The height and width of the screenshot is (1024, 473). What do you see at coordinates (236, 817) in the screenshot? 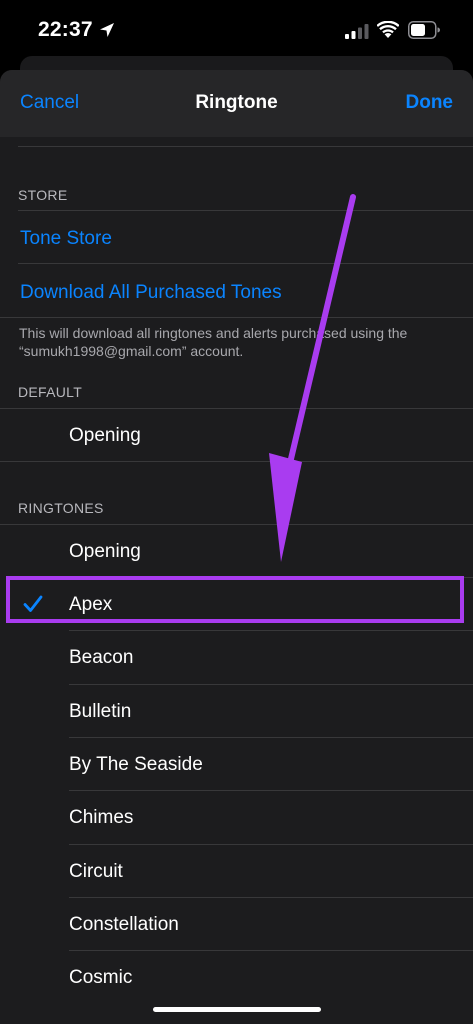
I see `ringtone-row-chimes: Chimes` at bounding box center [236, 817].